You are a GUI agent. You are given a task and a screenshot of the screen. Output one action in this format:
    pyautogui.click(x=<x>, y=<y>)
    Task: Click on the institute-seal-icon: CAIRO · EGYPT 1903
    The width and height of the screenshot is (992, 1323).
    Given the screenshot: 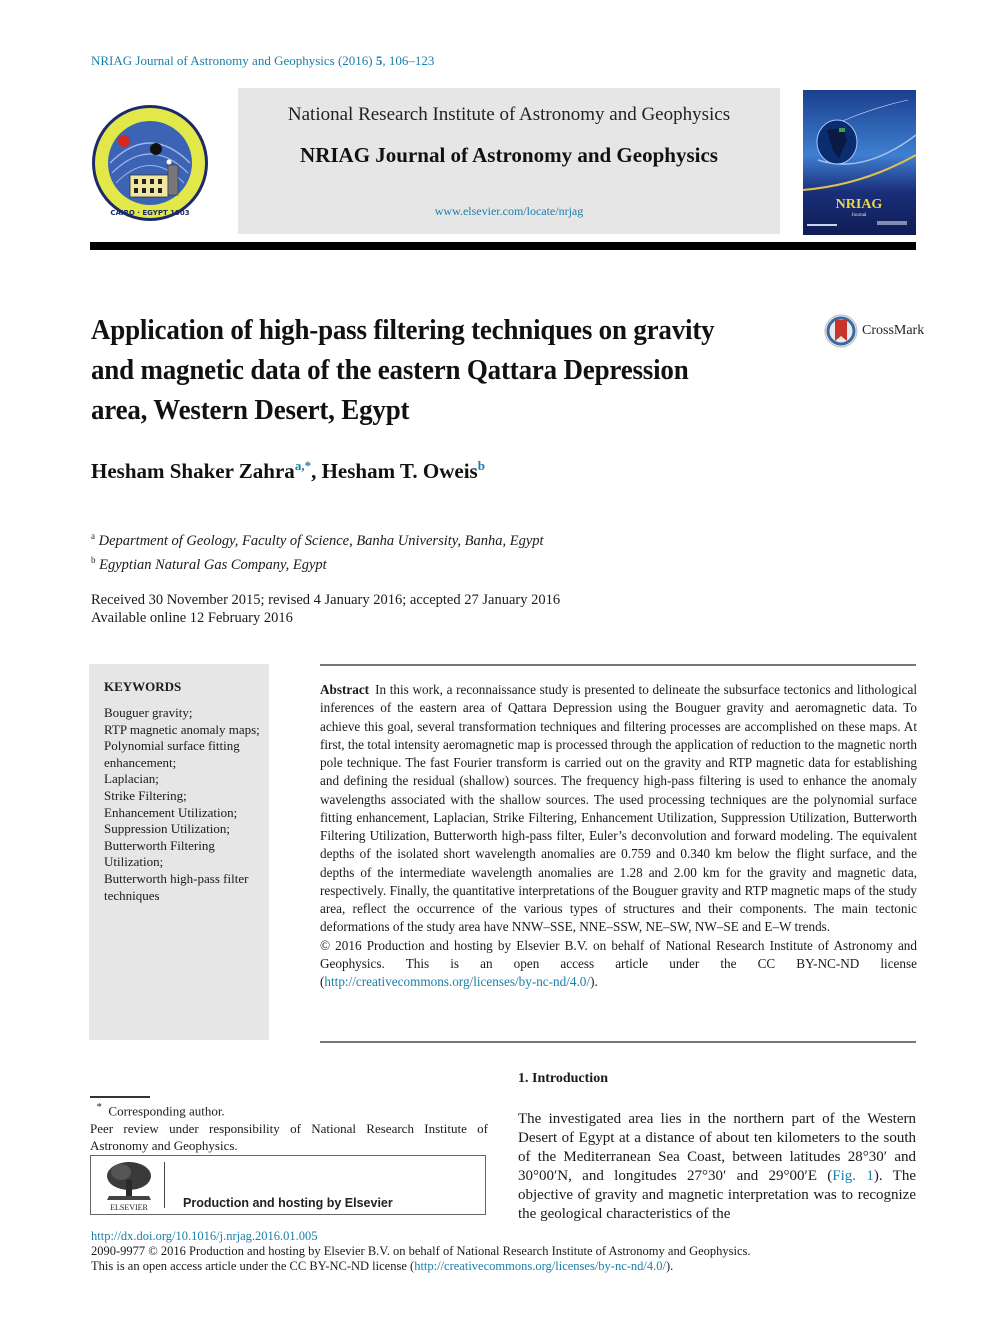 What is the action you would take?
    pyautogui.click(x=150, y=163)
    